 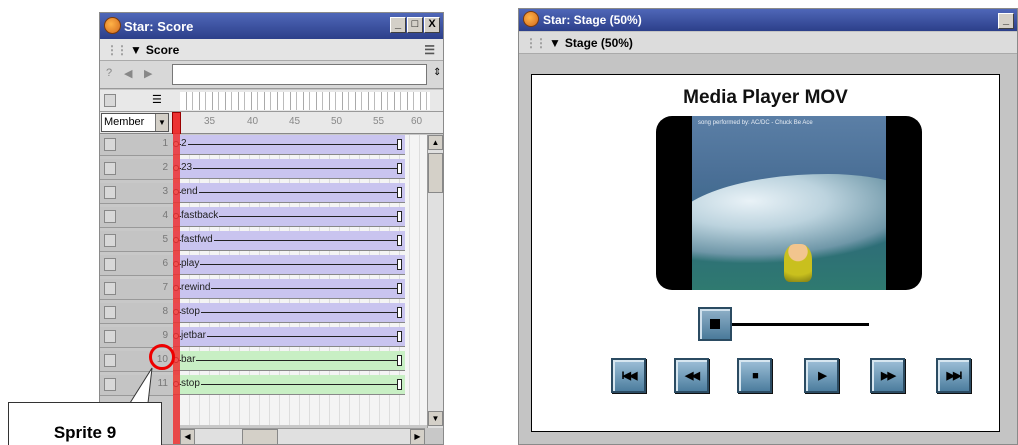 I want to click on ruler-tick: 50, so click(x=337, y=121).